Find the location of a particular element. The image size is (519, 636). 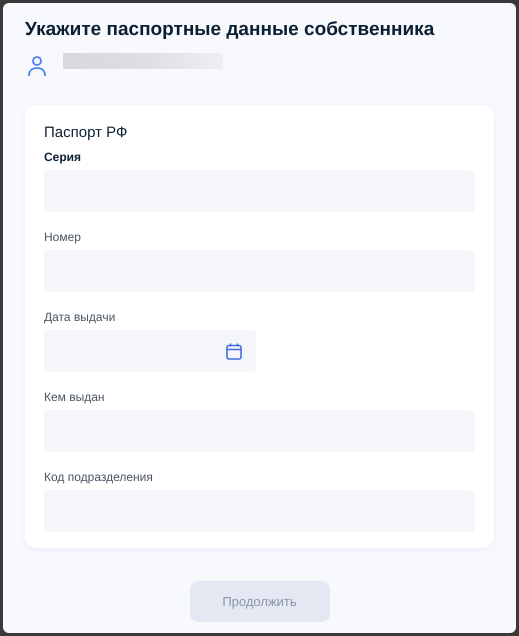

card-title: Паспорт РФ is located at coordinates (86, 133).